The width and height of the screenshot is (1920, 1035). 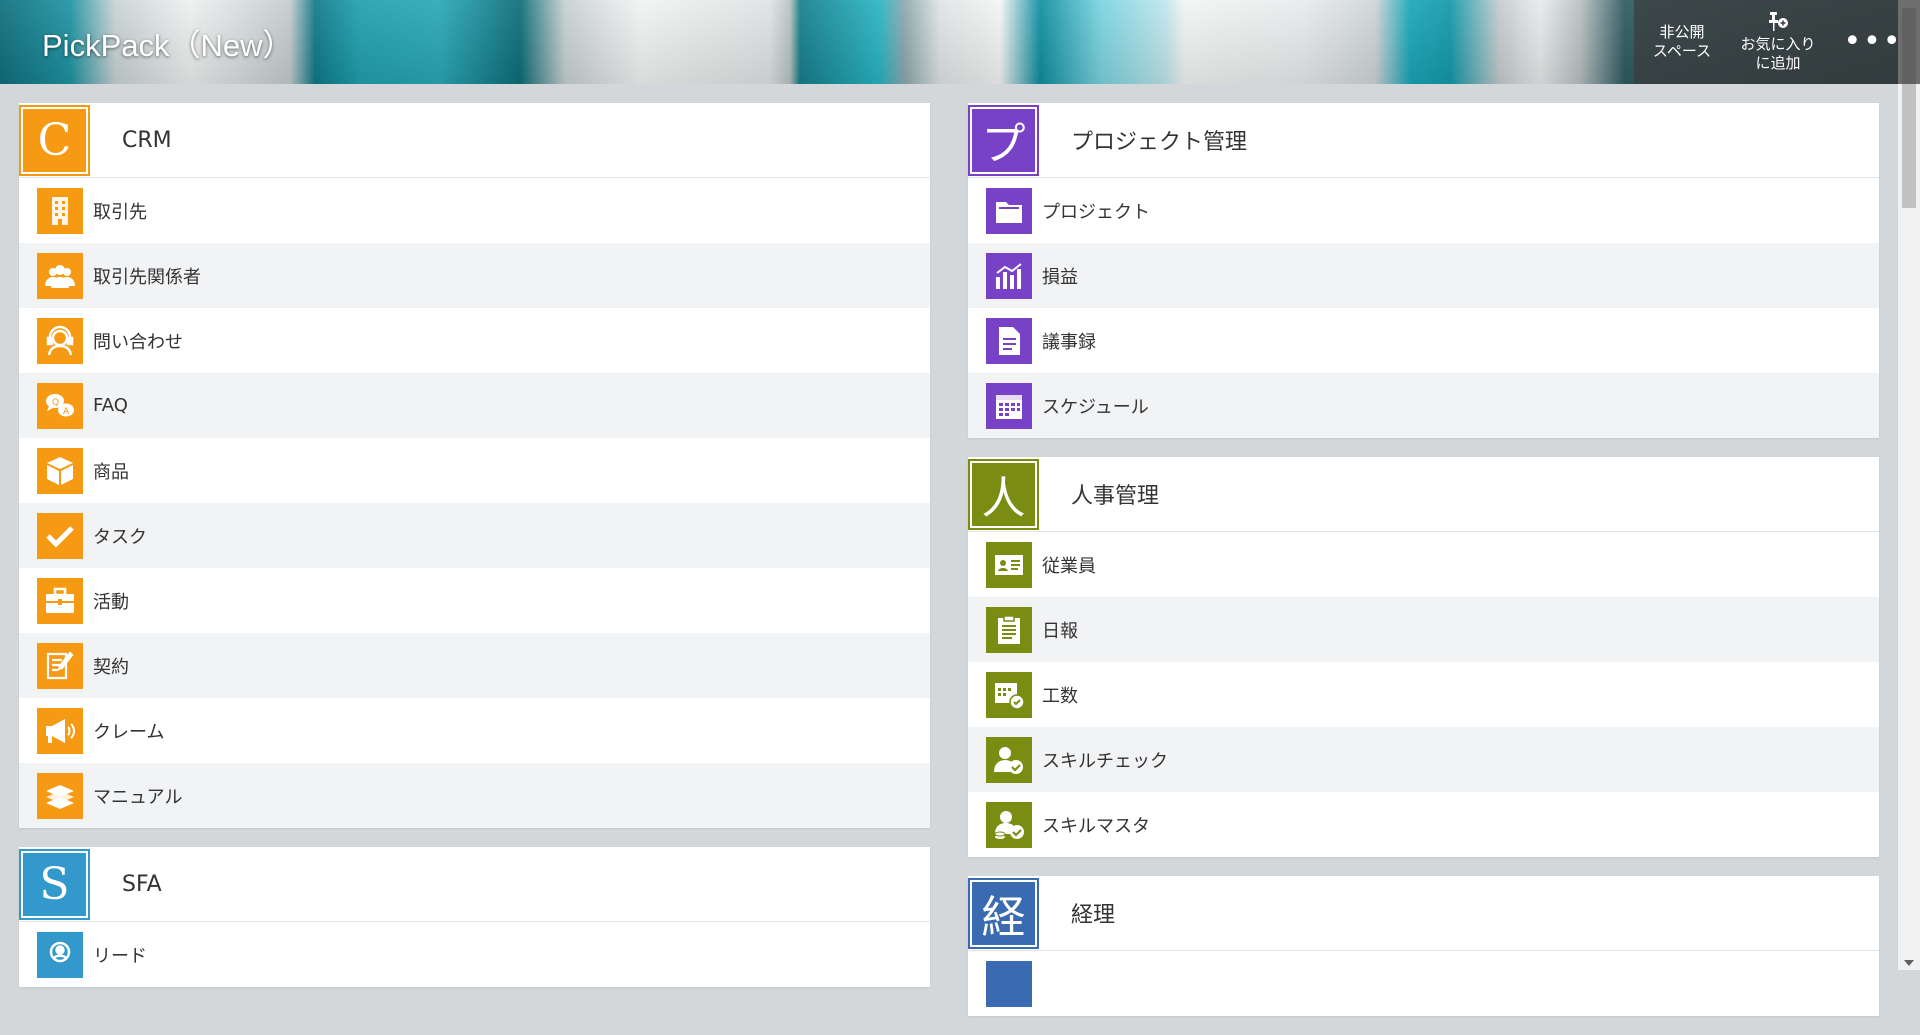 I want to click on megaphone-icon, so click(x=60, y=730).